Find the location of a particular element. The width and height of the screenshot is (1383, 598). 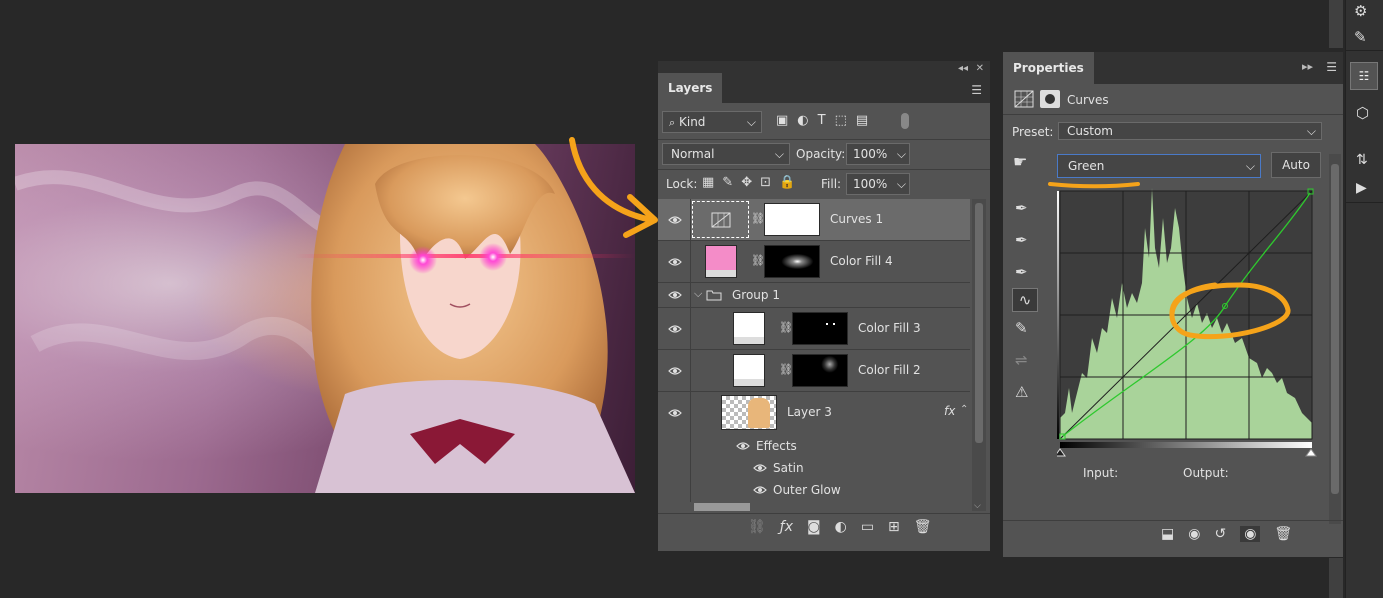

layer-name: Curves 1 is located at coordinates (857, 219).